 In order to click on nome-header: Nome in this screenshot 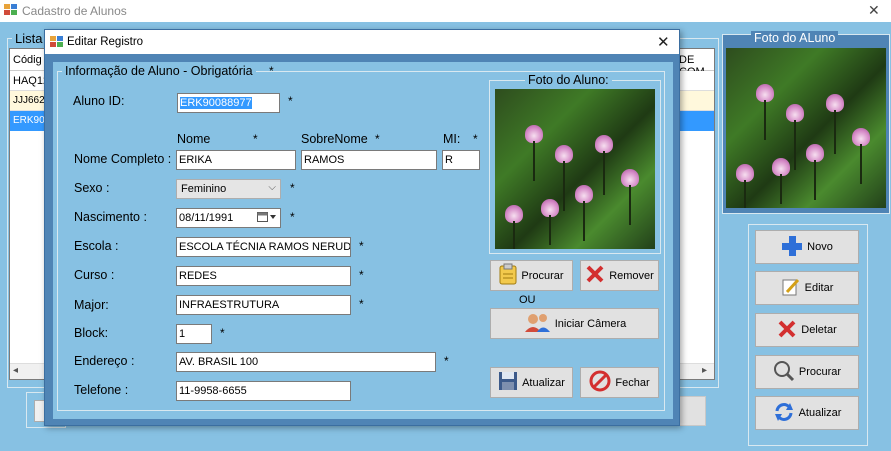, I will do `click(194, 139)`.